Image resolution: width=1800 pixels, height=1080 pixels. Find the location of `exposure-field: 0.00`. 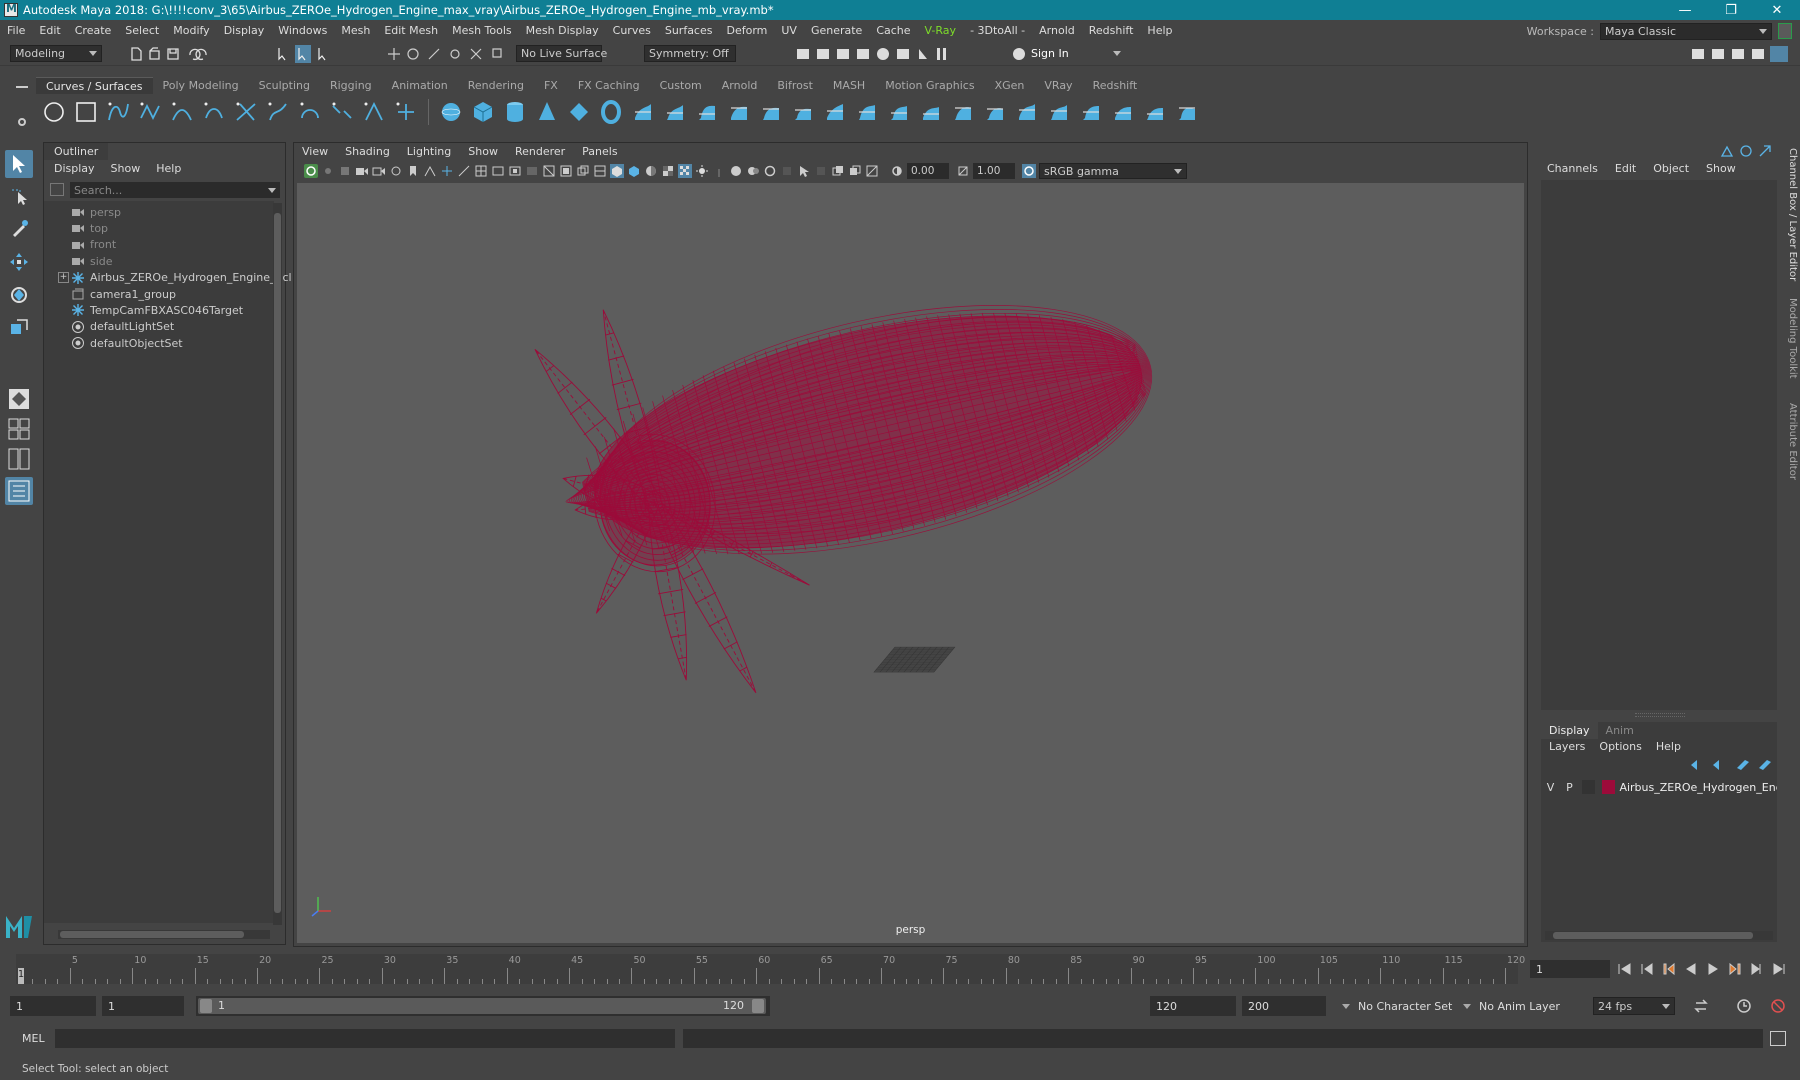

exposure-field: 0.00 is located at coordinates (928, 171).